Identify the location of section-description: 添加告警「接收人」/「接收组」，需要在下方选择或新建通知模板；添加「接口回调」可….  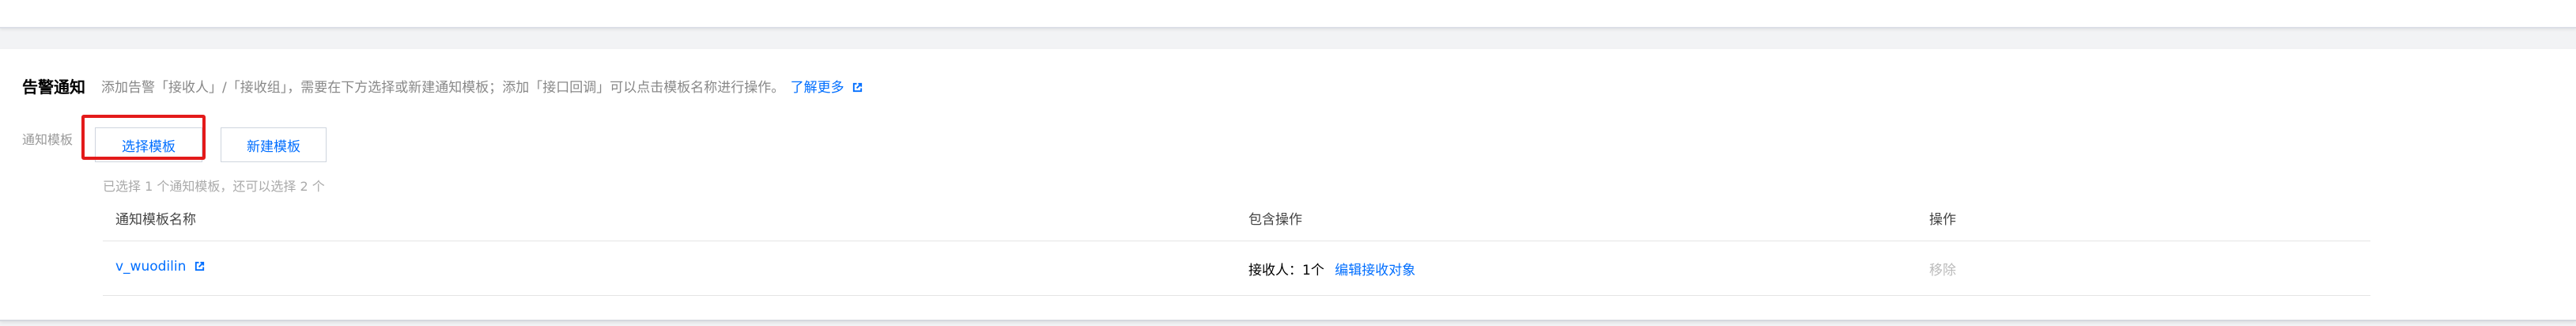
(482, 86).